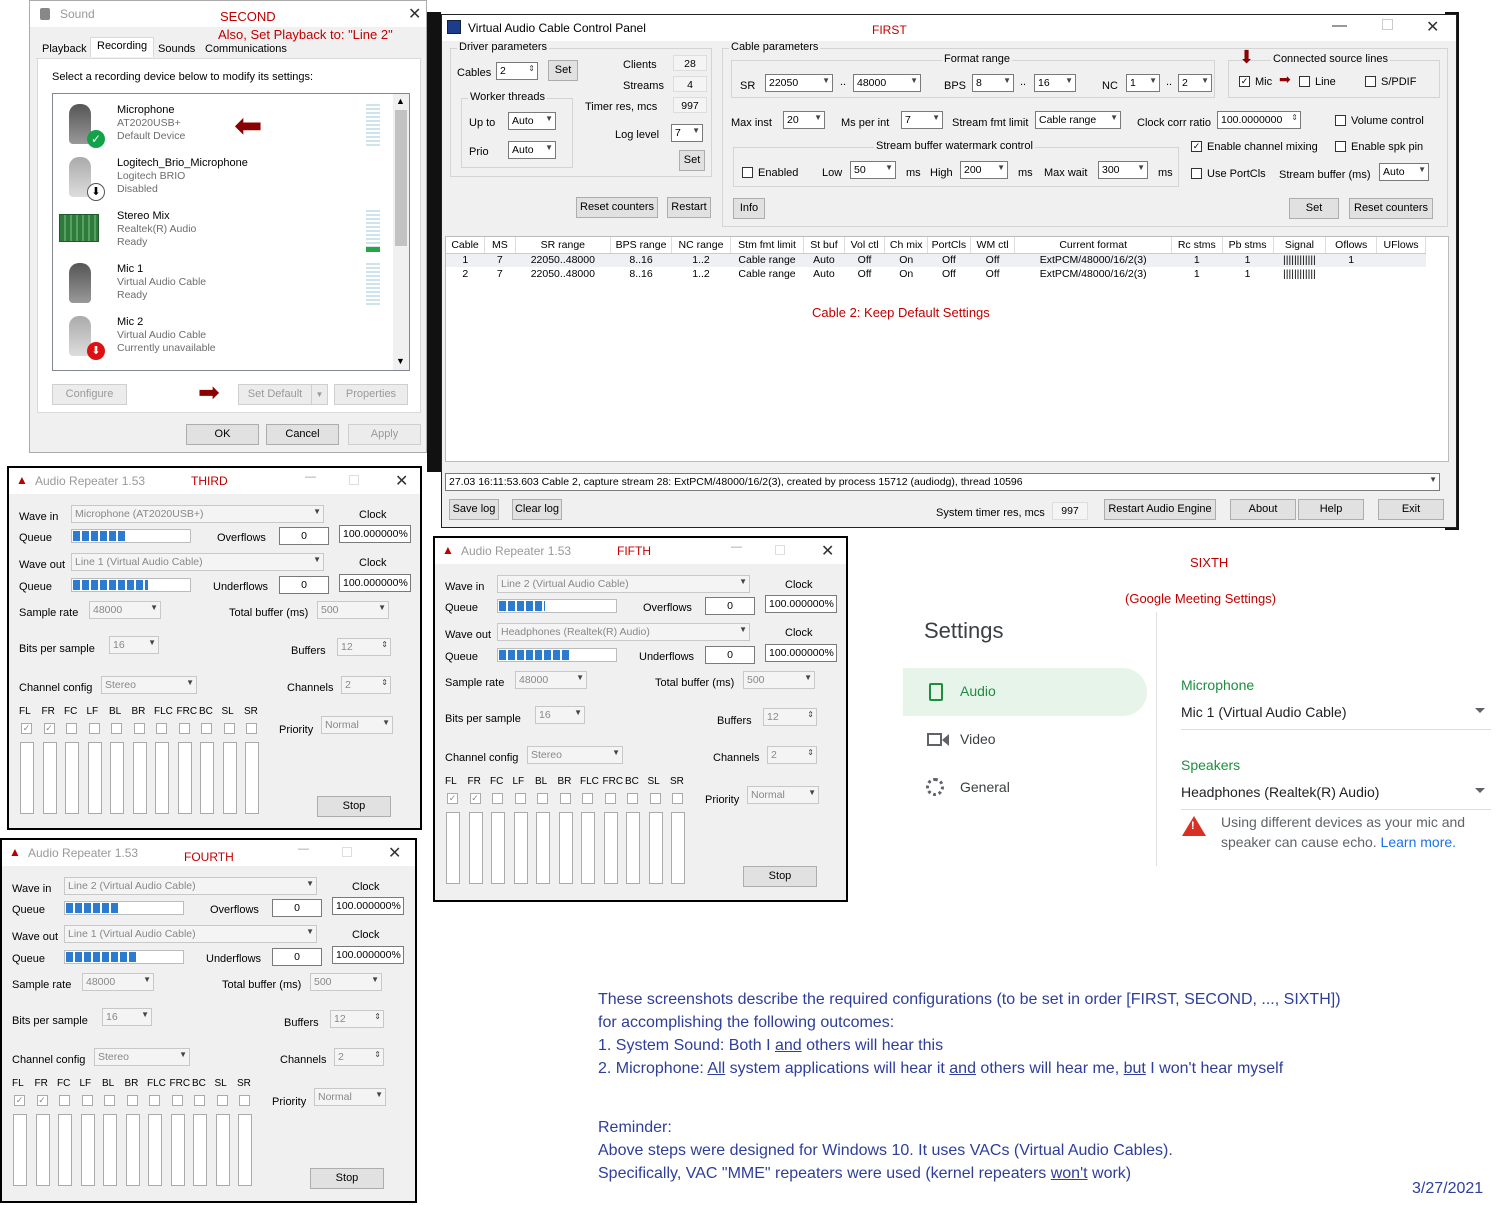 This screenshot has width=1504, height=1205. Describe the element at coordinates (223, 285) in the screenshot. I see `device-mic-1: Mic 1 Virtual Audio Cable Ready` at that location.